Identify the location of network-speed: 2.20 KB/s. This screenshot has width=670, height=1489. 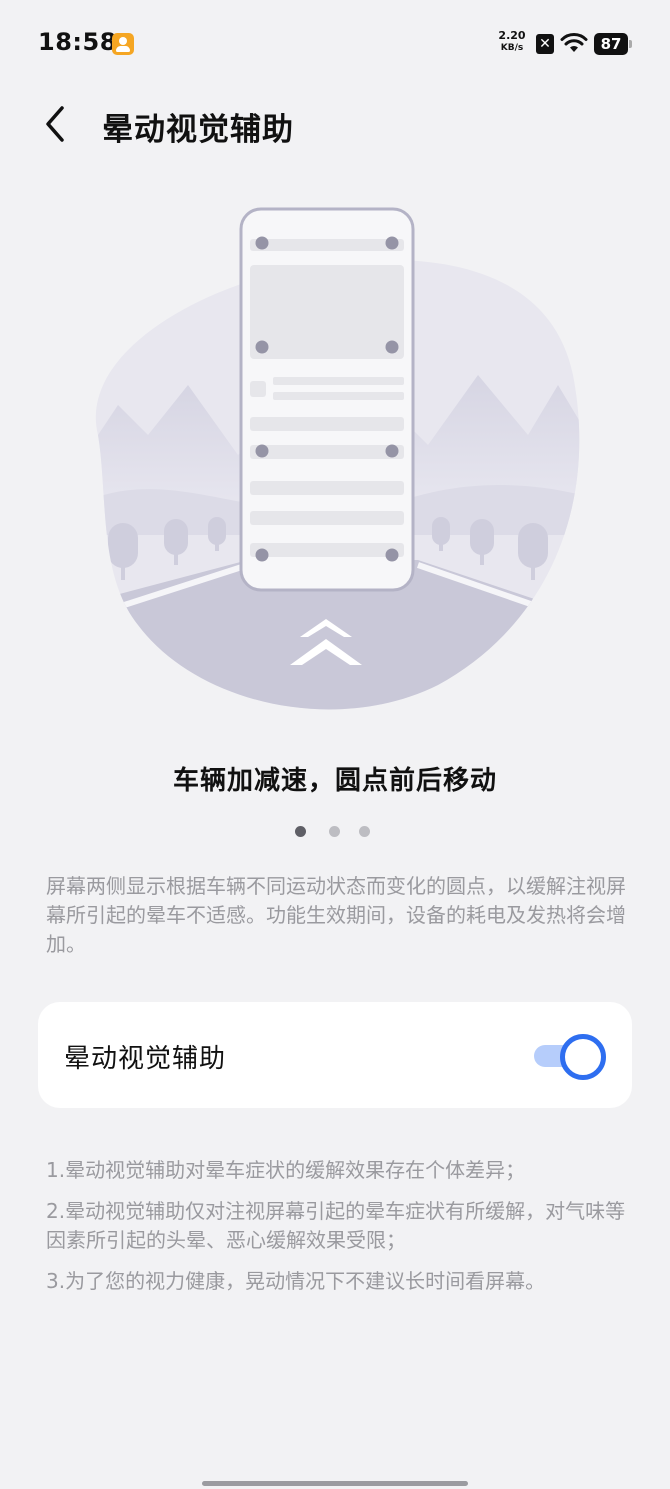
(512, 42).